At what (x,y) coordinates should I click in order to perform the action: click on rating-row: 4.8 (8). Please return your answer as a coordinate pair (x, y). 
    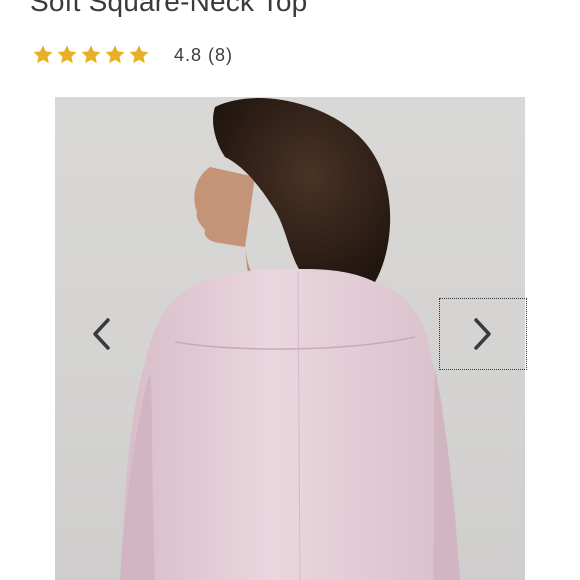
    Looking at the image, I should click on (132, 55).